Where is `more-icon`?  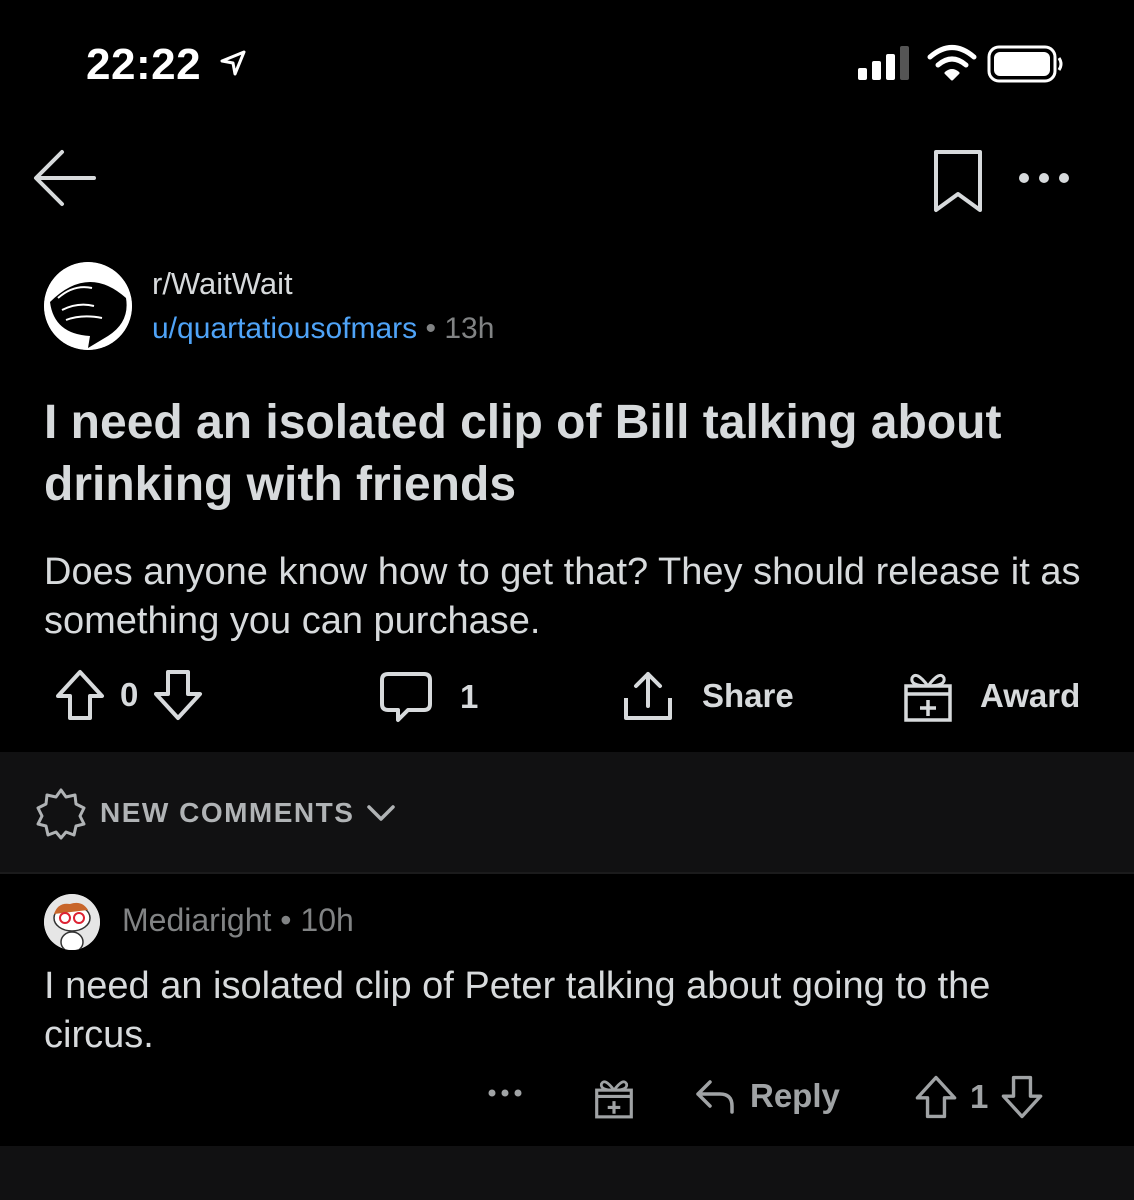 more-icon is located at coordinates (1046, 178).